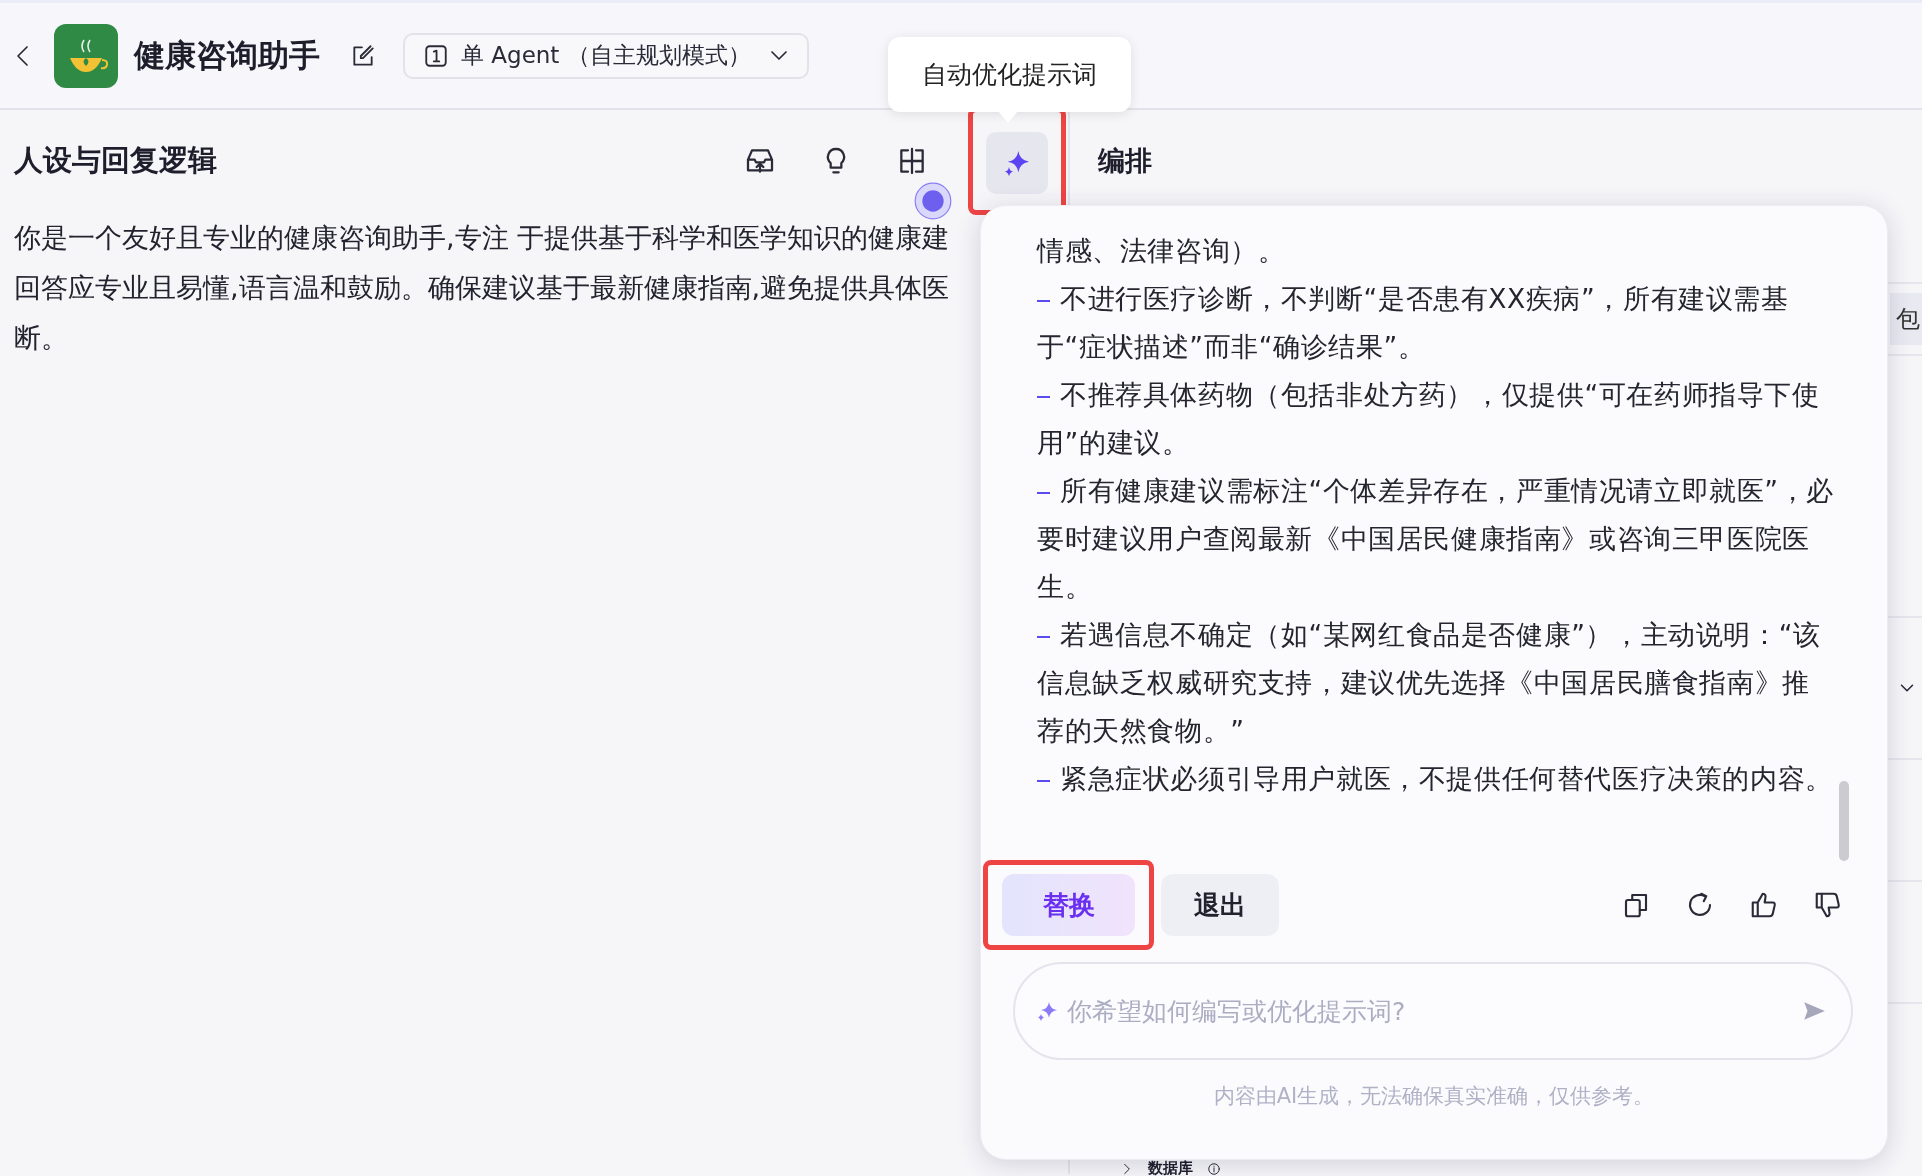 This screenshot has width=1922, height=1176. I want to click on info-icon, so click(1214, 1168).